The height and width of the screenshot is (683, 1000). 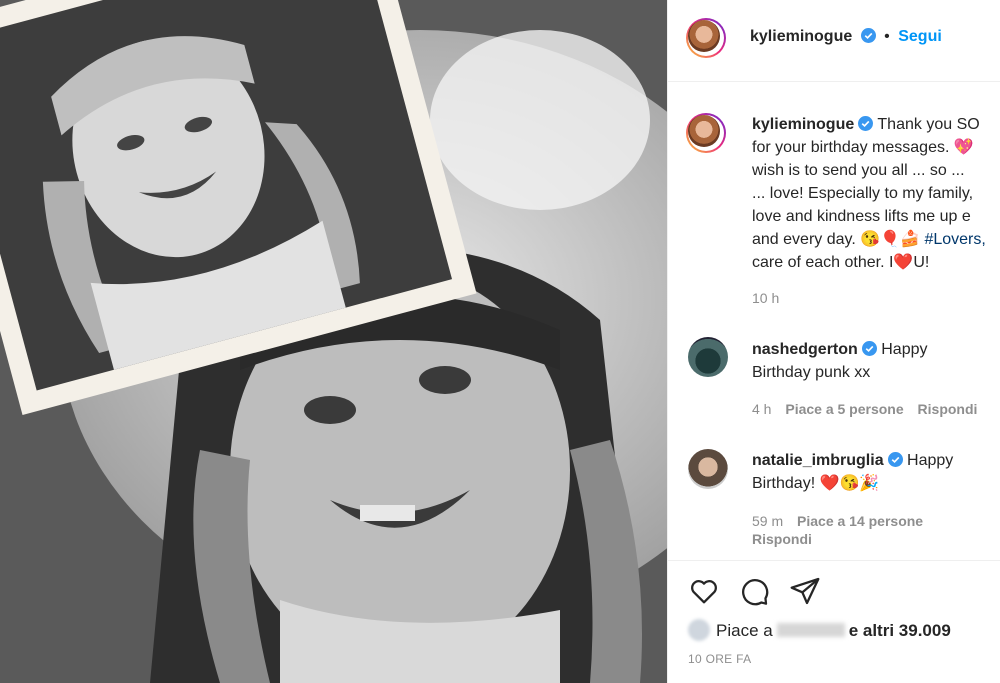 What do you see at coordinates (863, 193) in the screenshot?
I see `caption-line: ... love! Especially to my family,` at bounding box center [863, 193].